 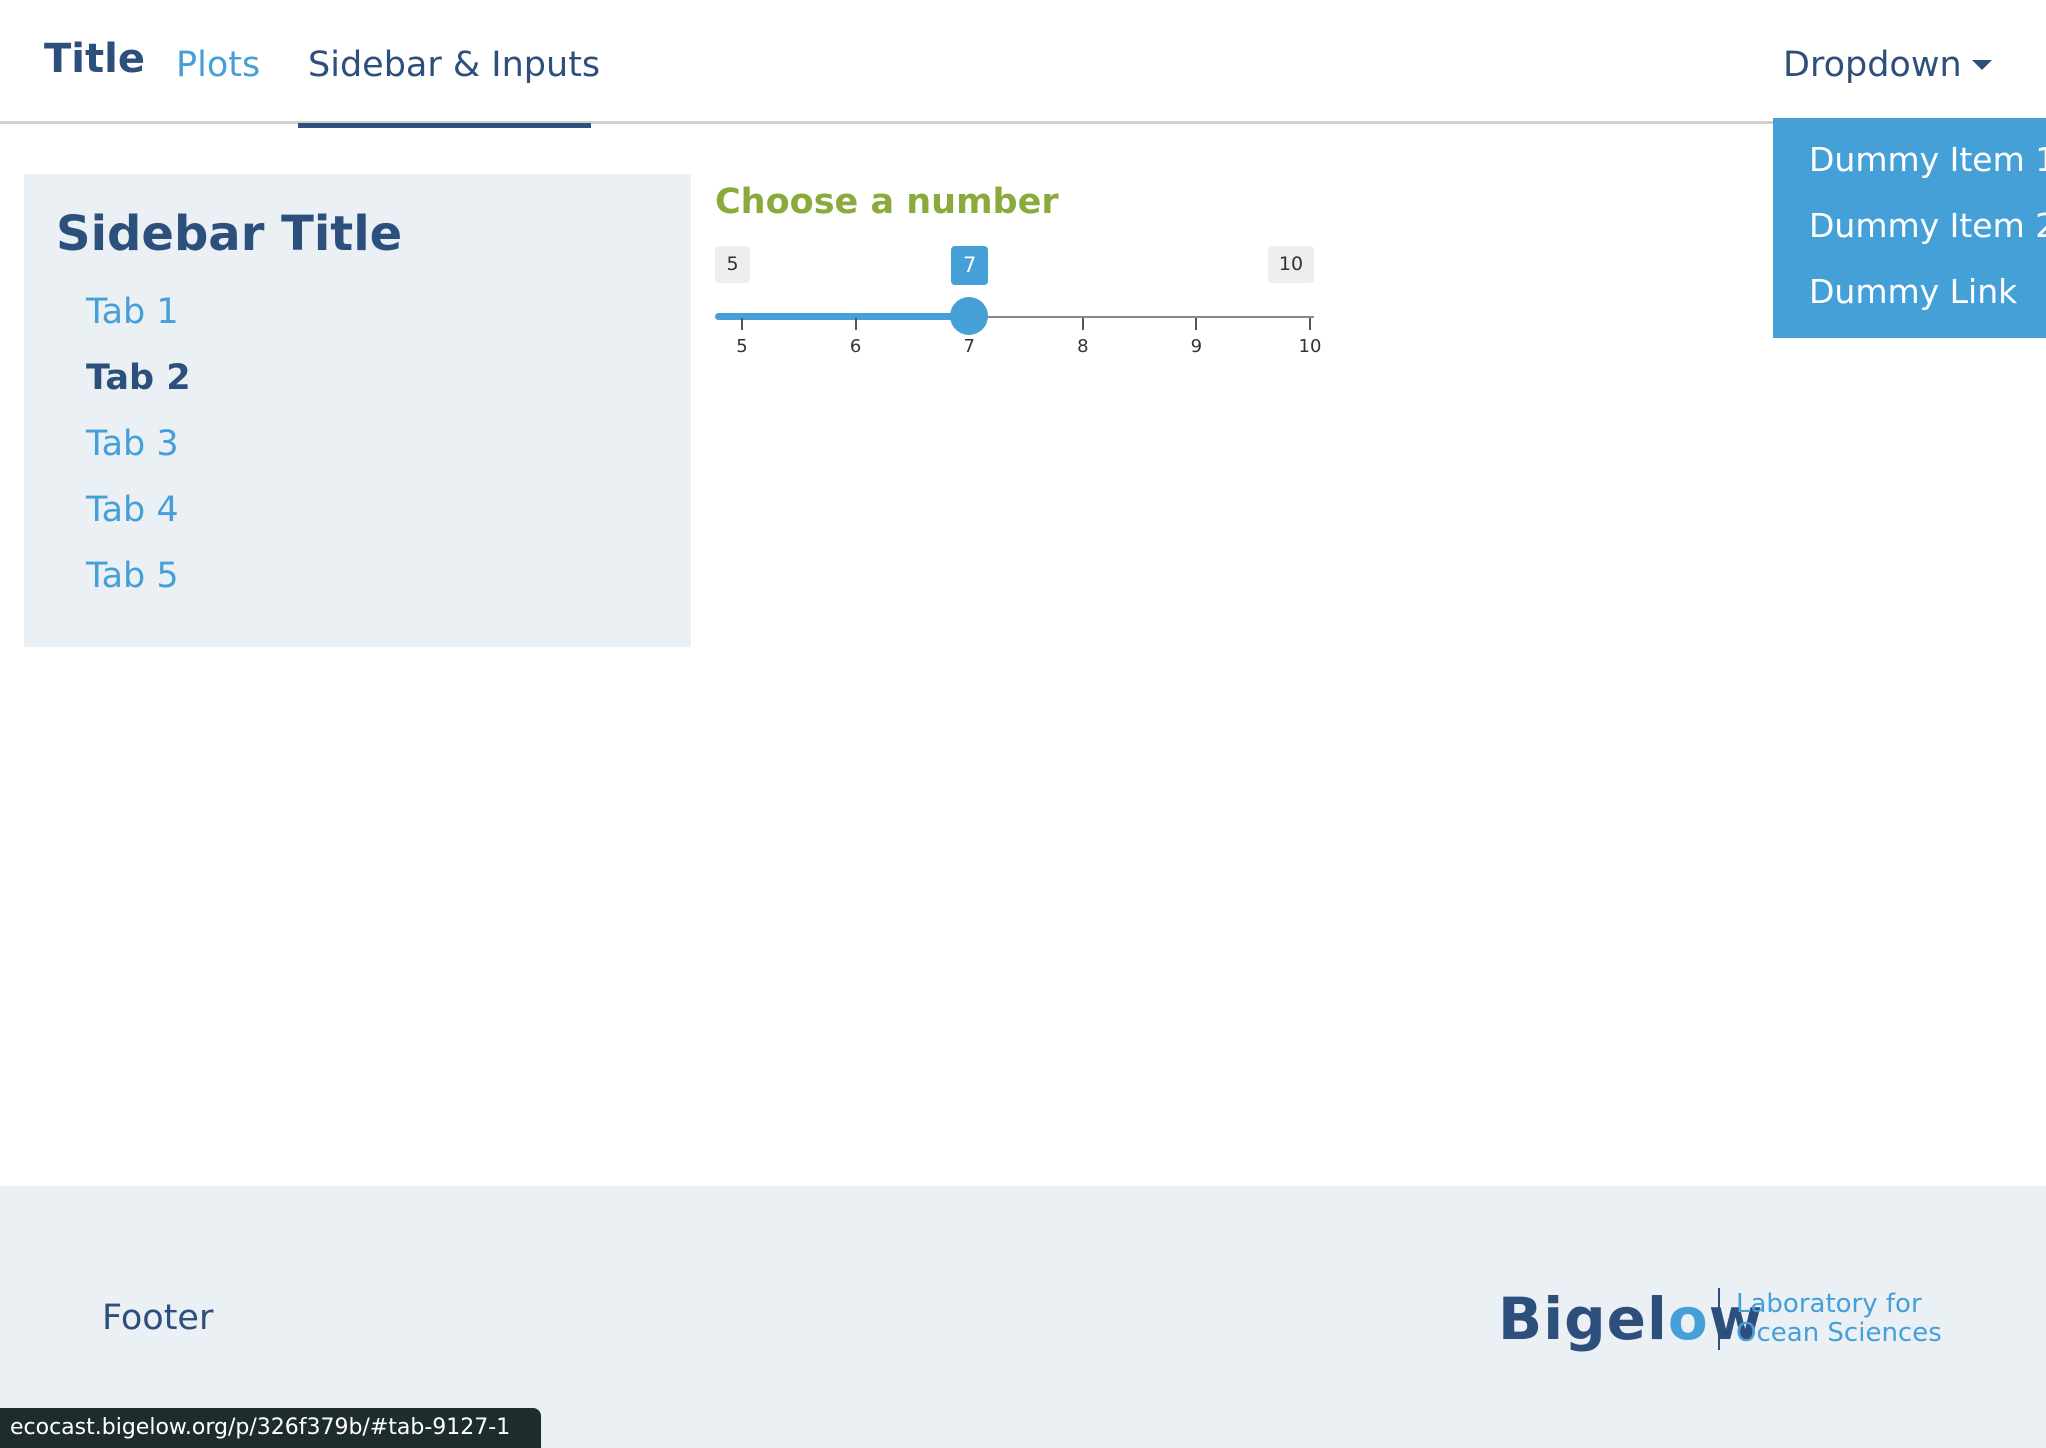 I want to click on sidebar-tab-4: Tab 4, so click(x=132, y=510).